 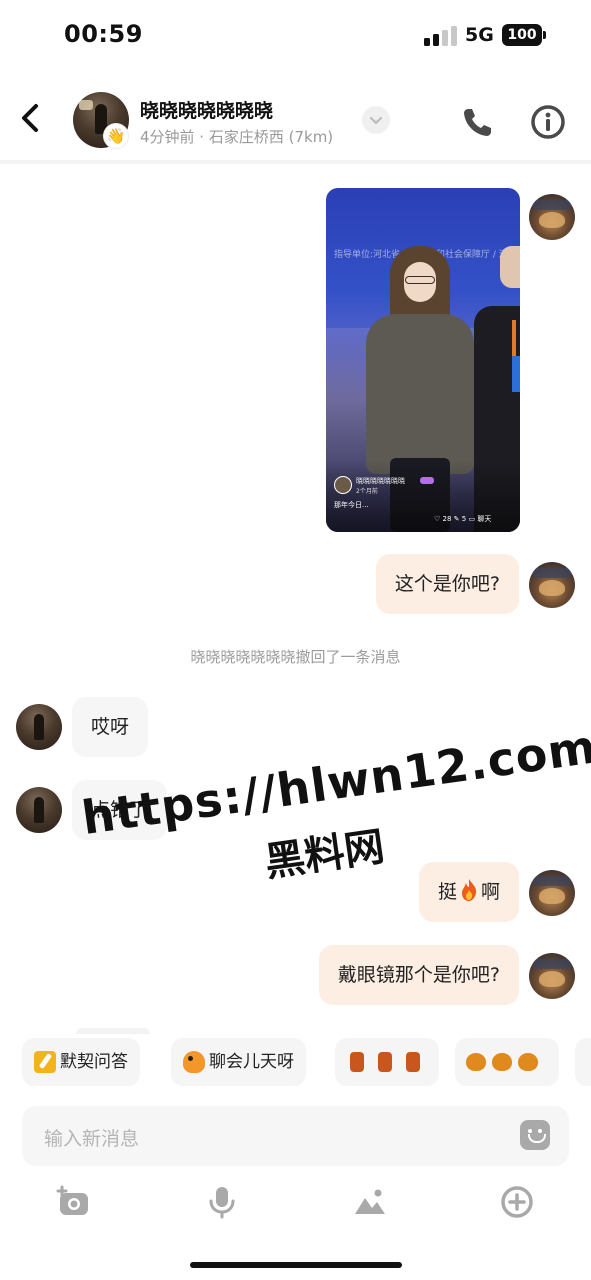 I want to click on my-message: 这个是你吧?, so click(x=447, y=584).